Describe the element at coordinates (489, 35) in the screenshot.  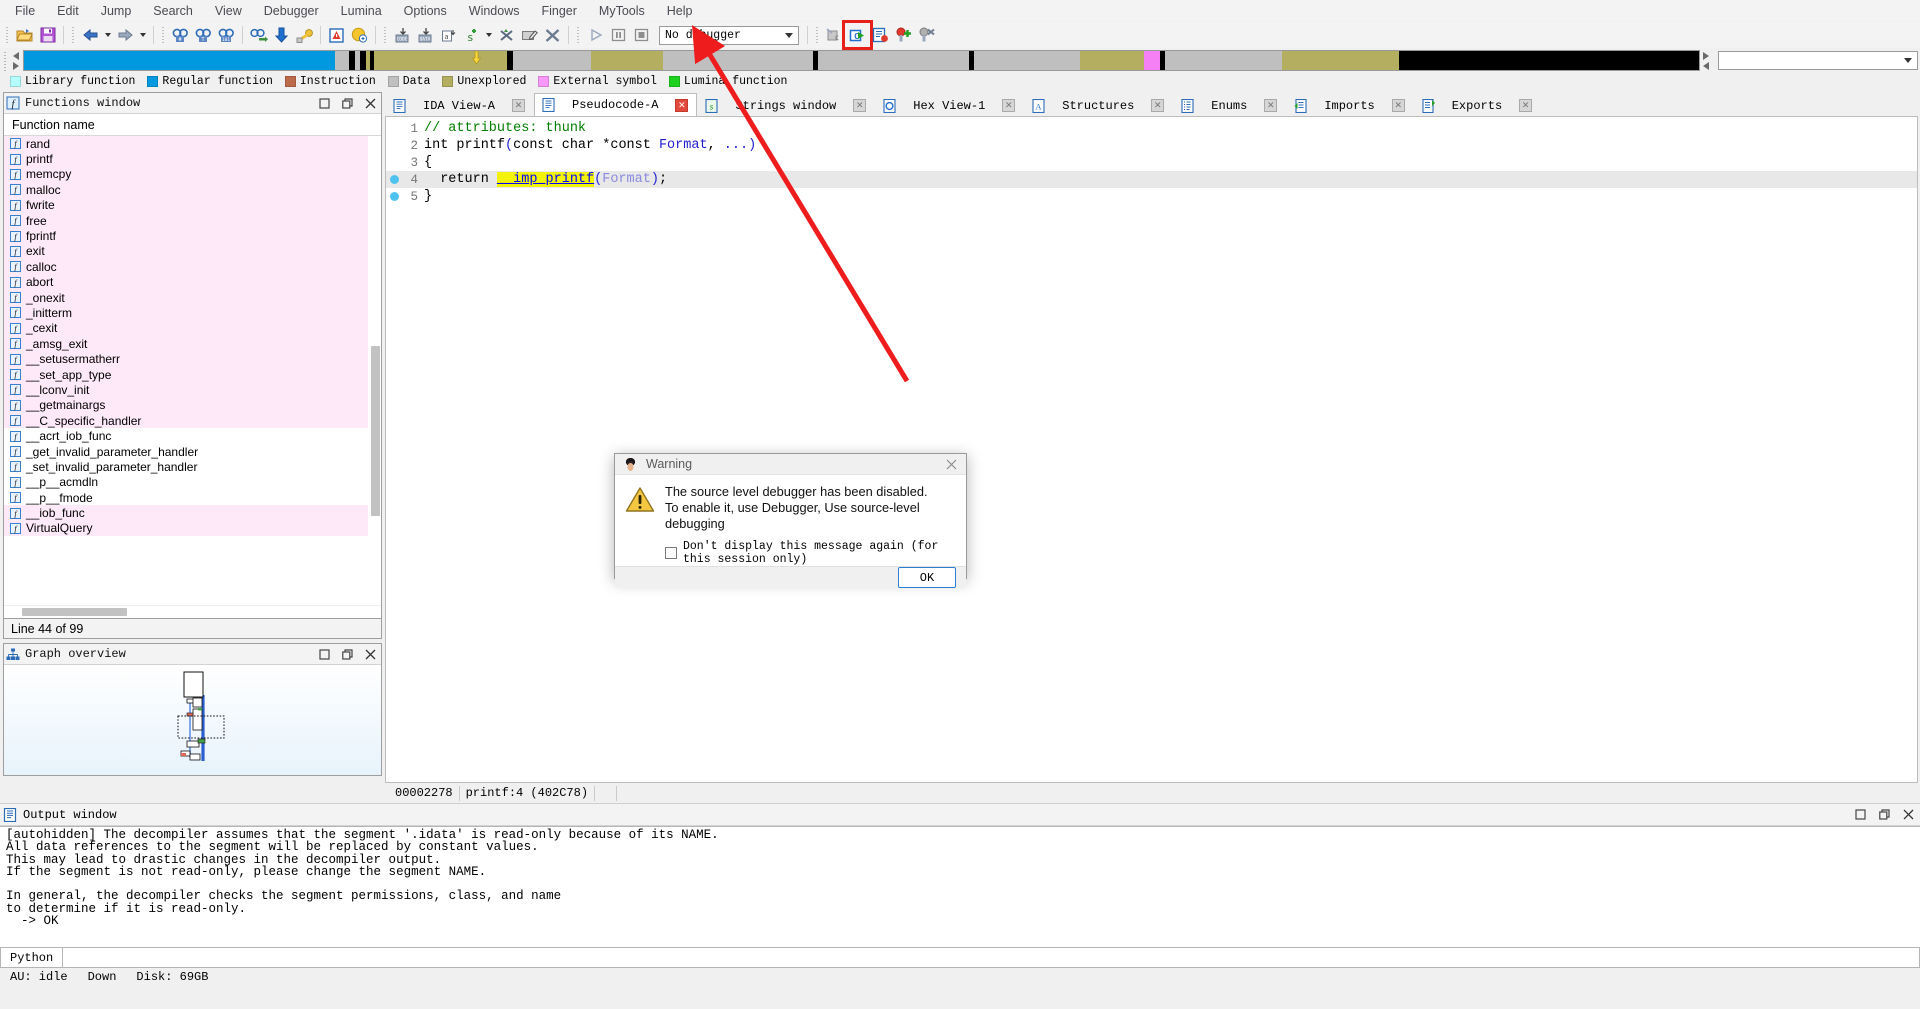
I see `string-dropdown-icon` at that location.